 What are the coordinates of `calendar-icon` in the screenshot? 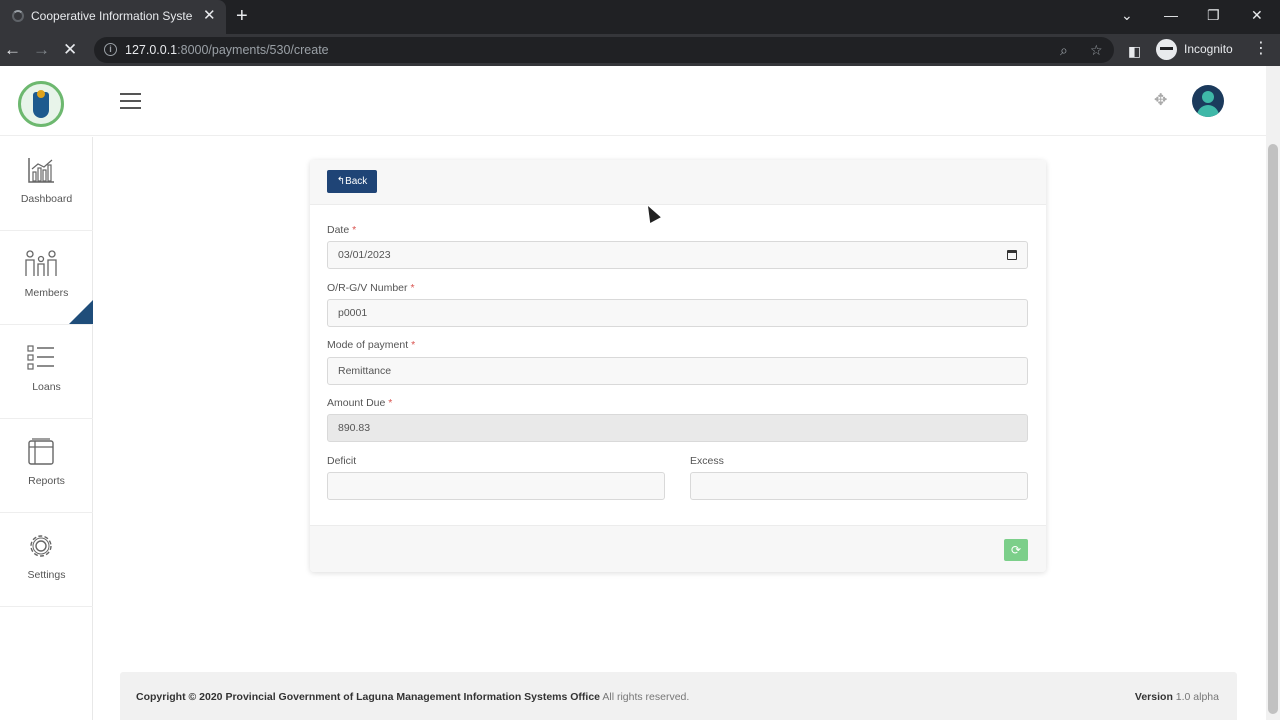 It's located at (1012, 255).